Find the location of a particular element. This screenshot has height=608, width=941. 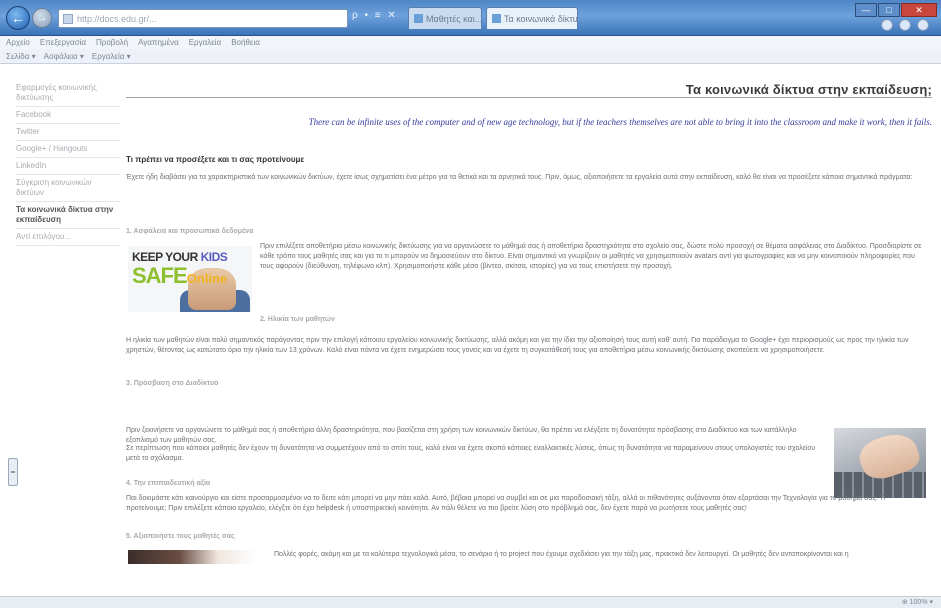

page-favicon-icon is located at coordinates (68, 18).